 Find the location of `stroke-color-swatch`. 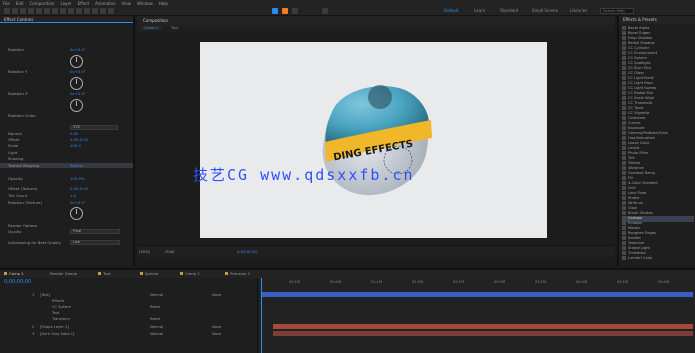

stroke-color-swatch is located at coordinates (295, 11).